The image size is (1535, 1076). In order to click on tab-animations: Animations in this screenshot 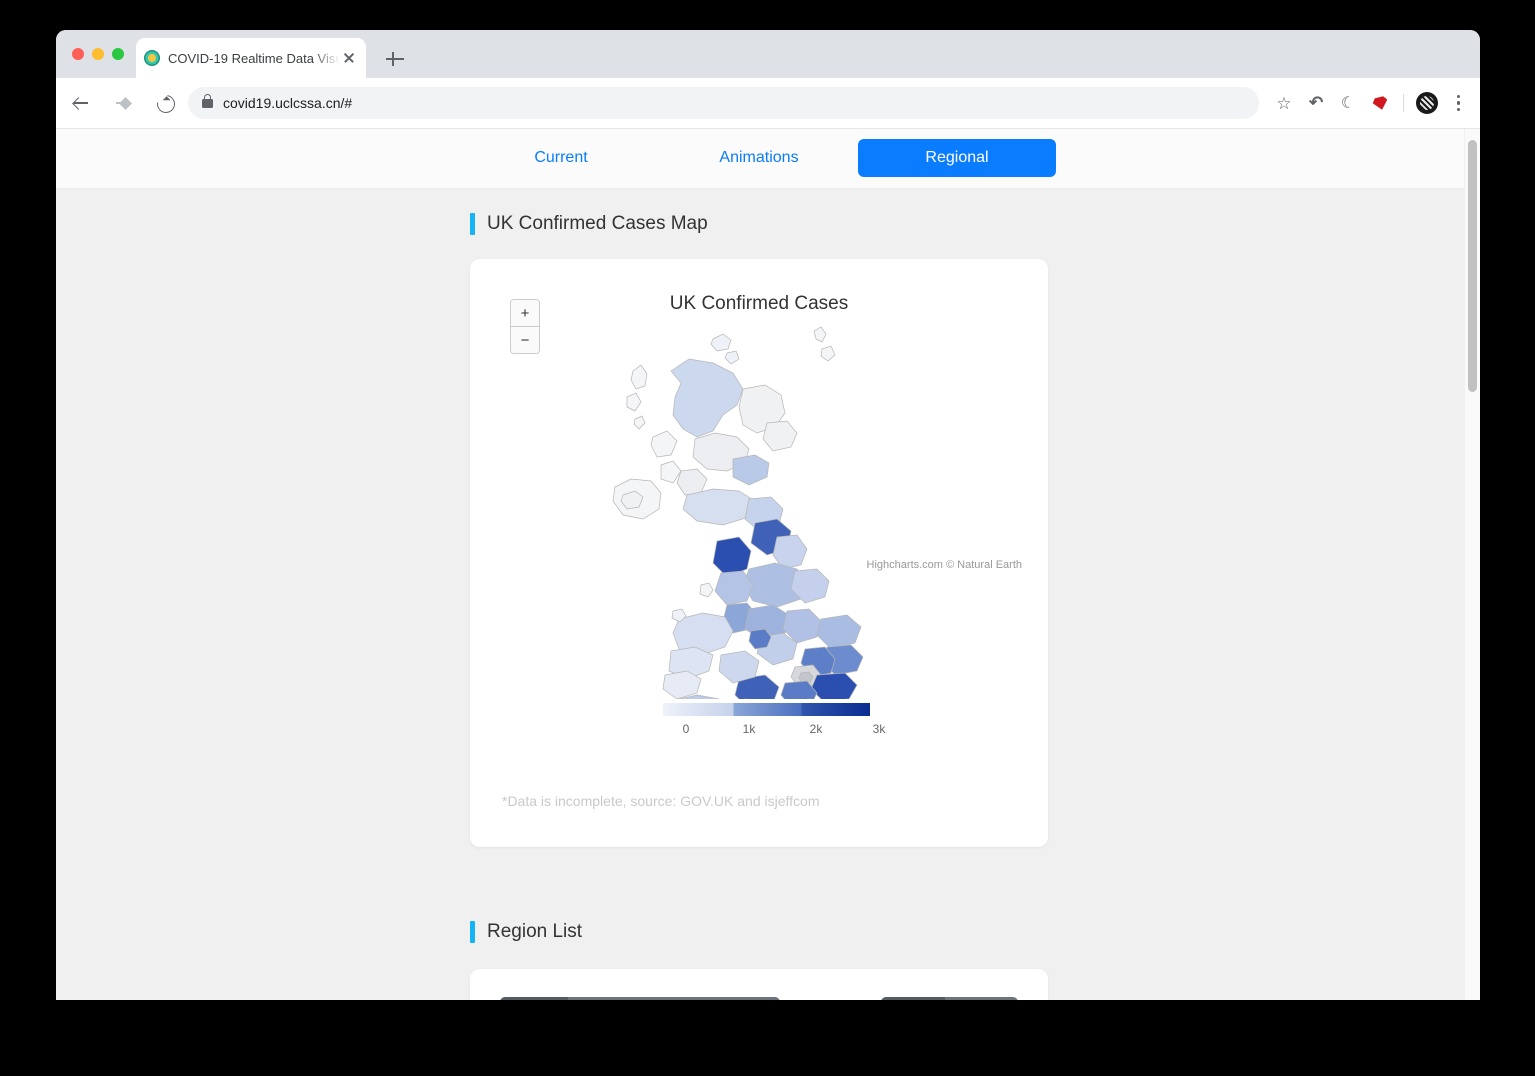, I will do `click(759, 158)`.